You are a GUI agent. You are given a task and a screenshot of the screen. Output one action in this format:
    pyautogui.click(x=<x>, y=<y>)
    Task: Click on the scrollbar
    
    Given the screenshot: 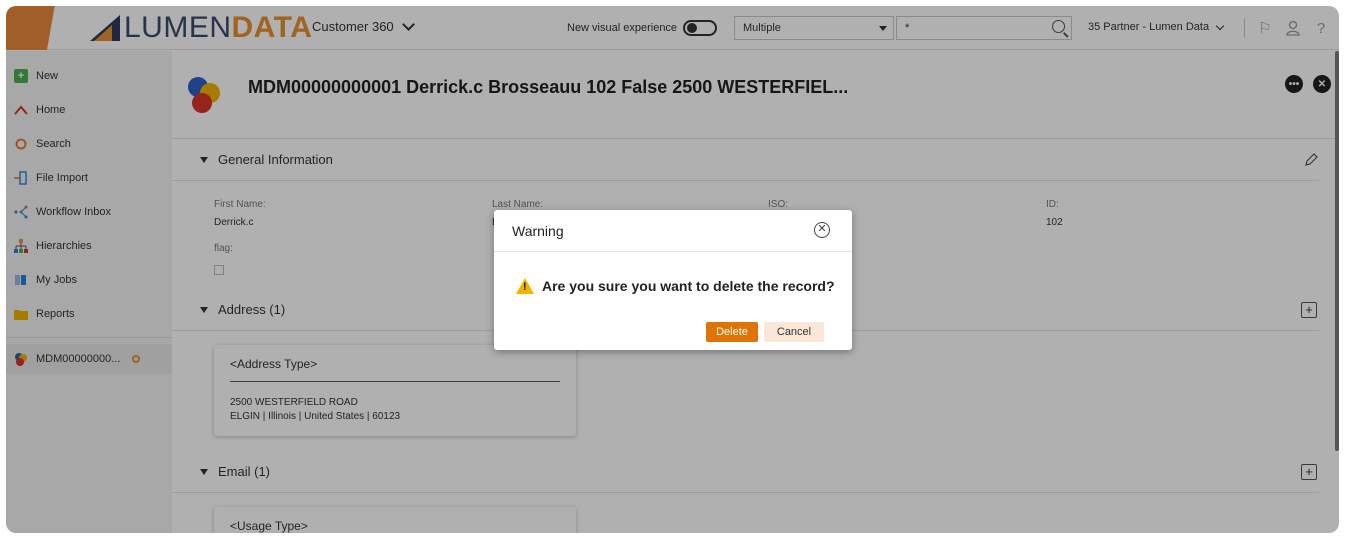 What is the action you would take?
    pyautogui.click(x=1337, y=251)
    